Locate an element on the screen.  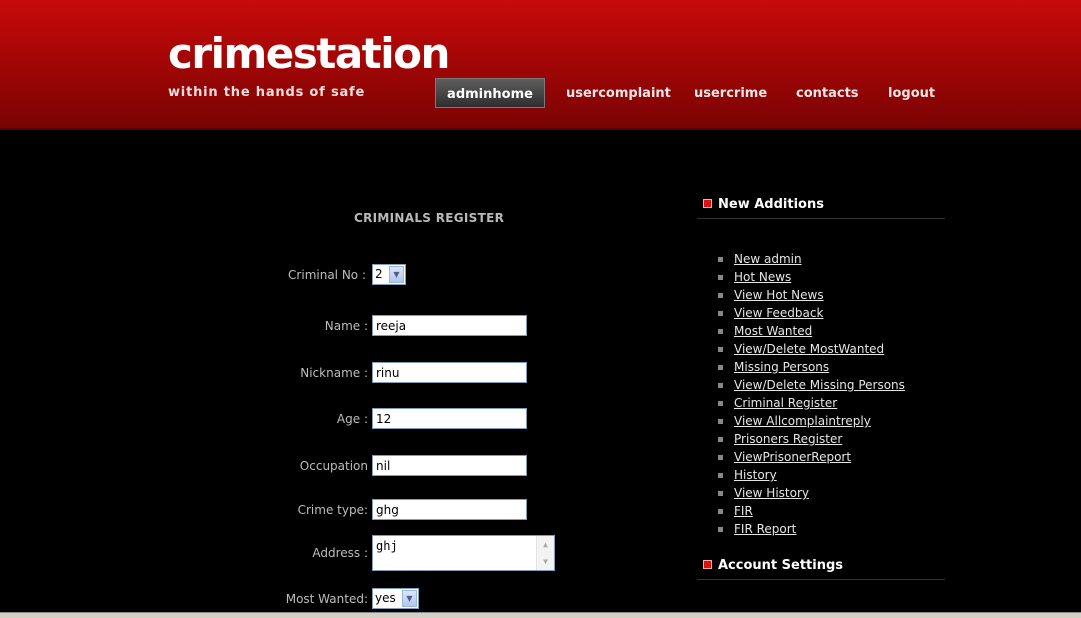
name-label: Name : is located at coordinates (346, 326).